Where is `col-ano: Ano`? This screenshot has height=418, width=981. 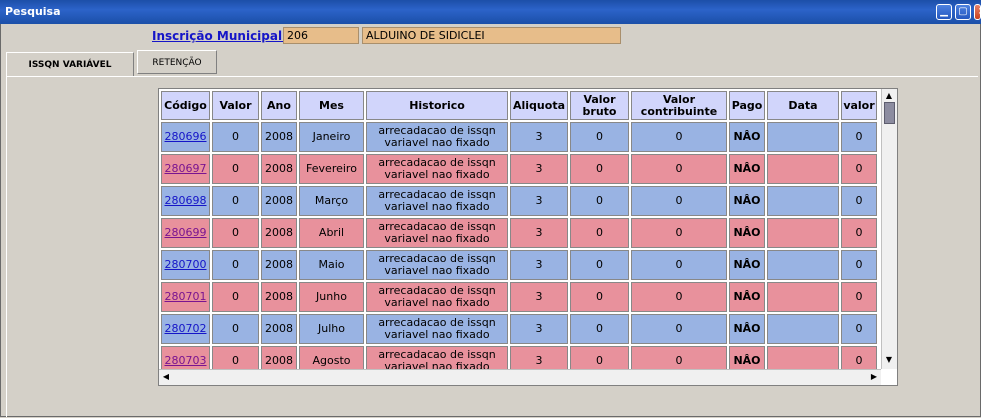 col-ano: Ano is located at coordinates (279, 105).